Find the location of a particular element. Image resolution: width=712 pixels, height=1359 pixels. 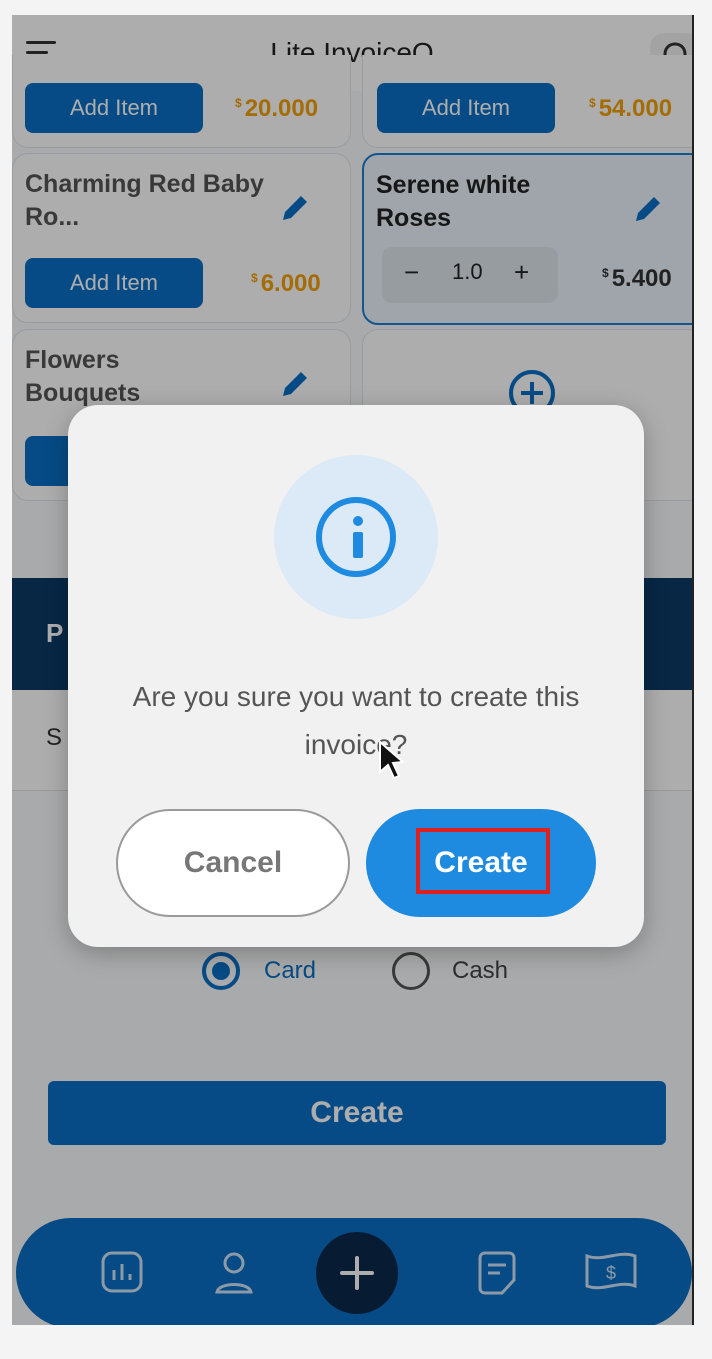

info-icon is located at coordinates (356, 537).